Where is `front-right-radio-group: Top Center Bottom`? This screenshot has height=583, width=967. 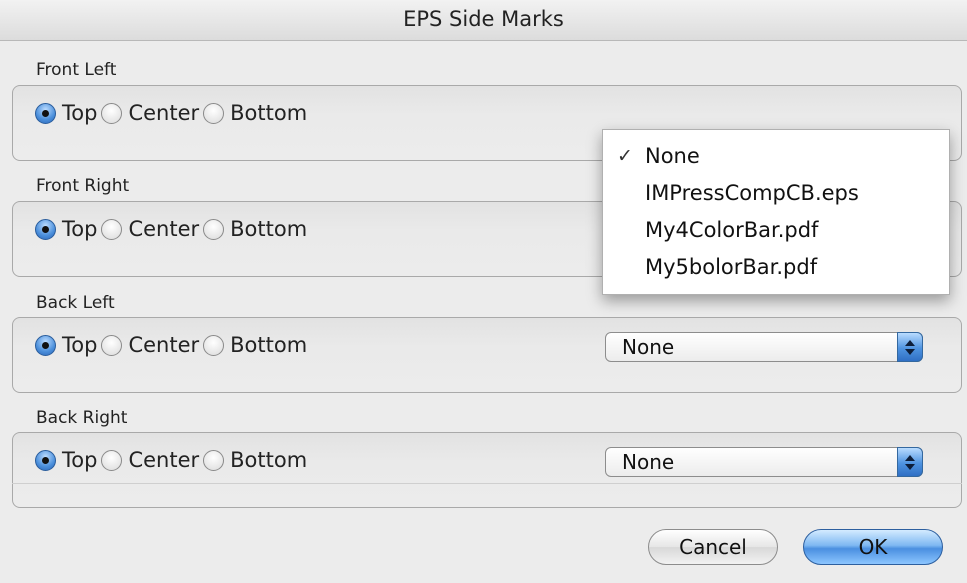
front-right-radio-group: Top Center Bottom is located at coordinates (173, 229).